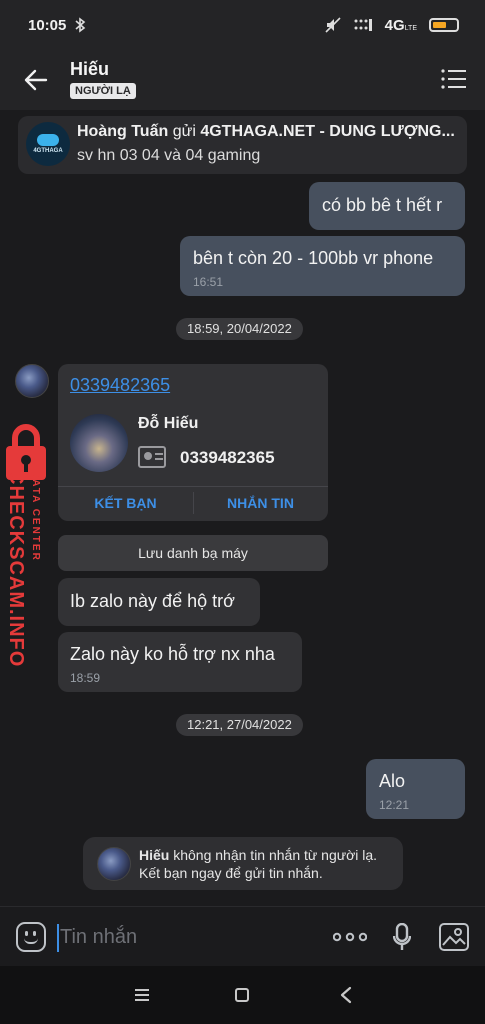 The image size is (485, 1024). I want to click on date-divider: 12:21, 27/04/2022, so click(239, 725).